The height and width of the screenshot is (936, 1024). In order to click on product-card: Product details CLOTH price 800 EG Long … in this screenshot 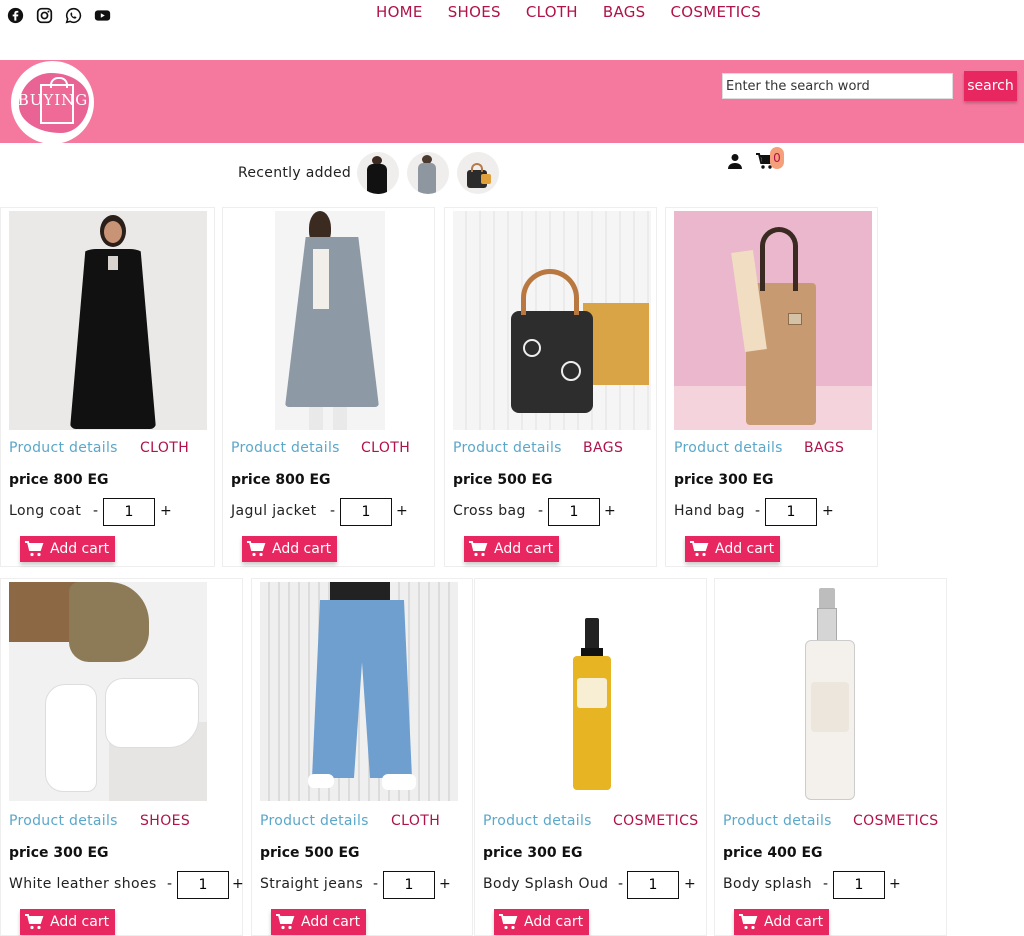, I will do `click(107, 387)`.